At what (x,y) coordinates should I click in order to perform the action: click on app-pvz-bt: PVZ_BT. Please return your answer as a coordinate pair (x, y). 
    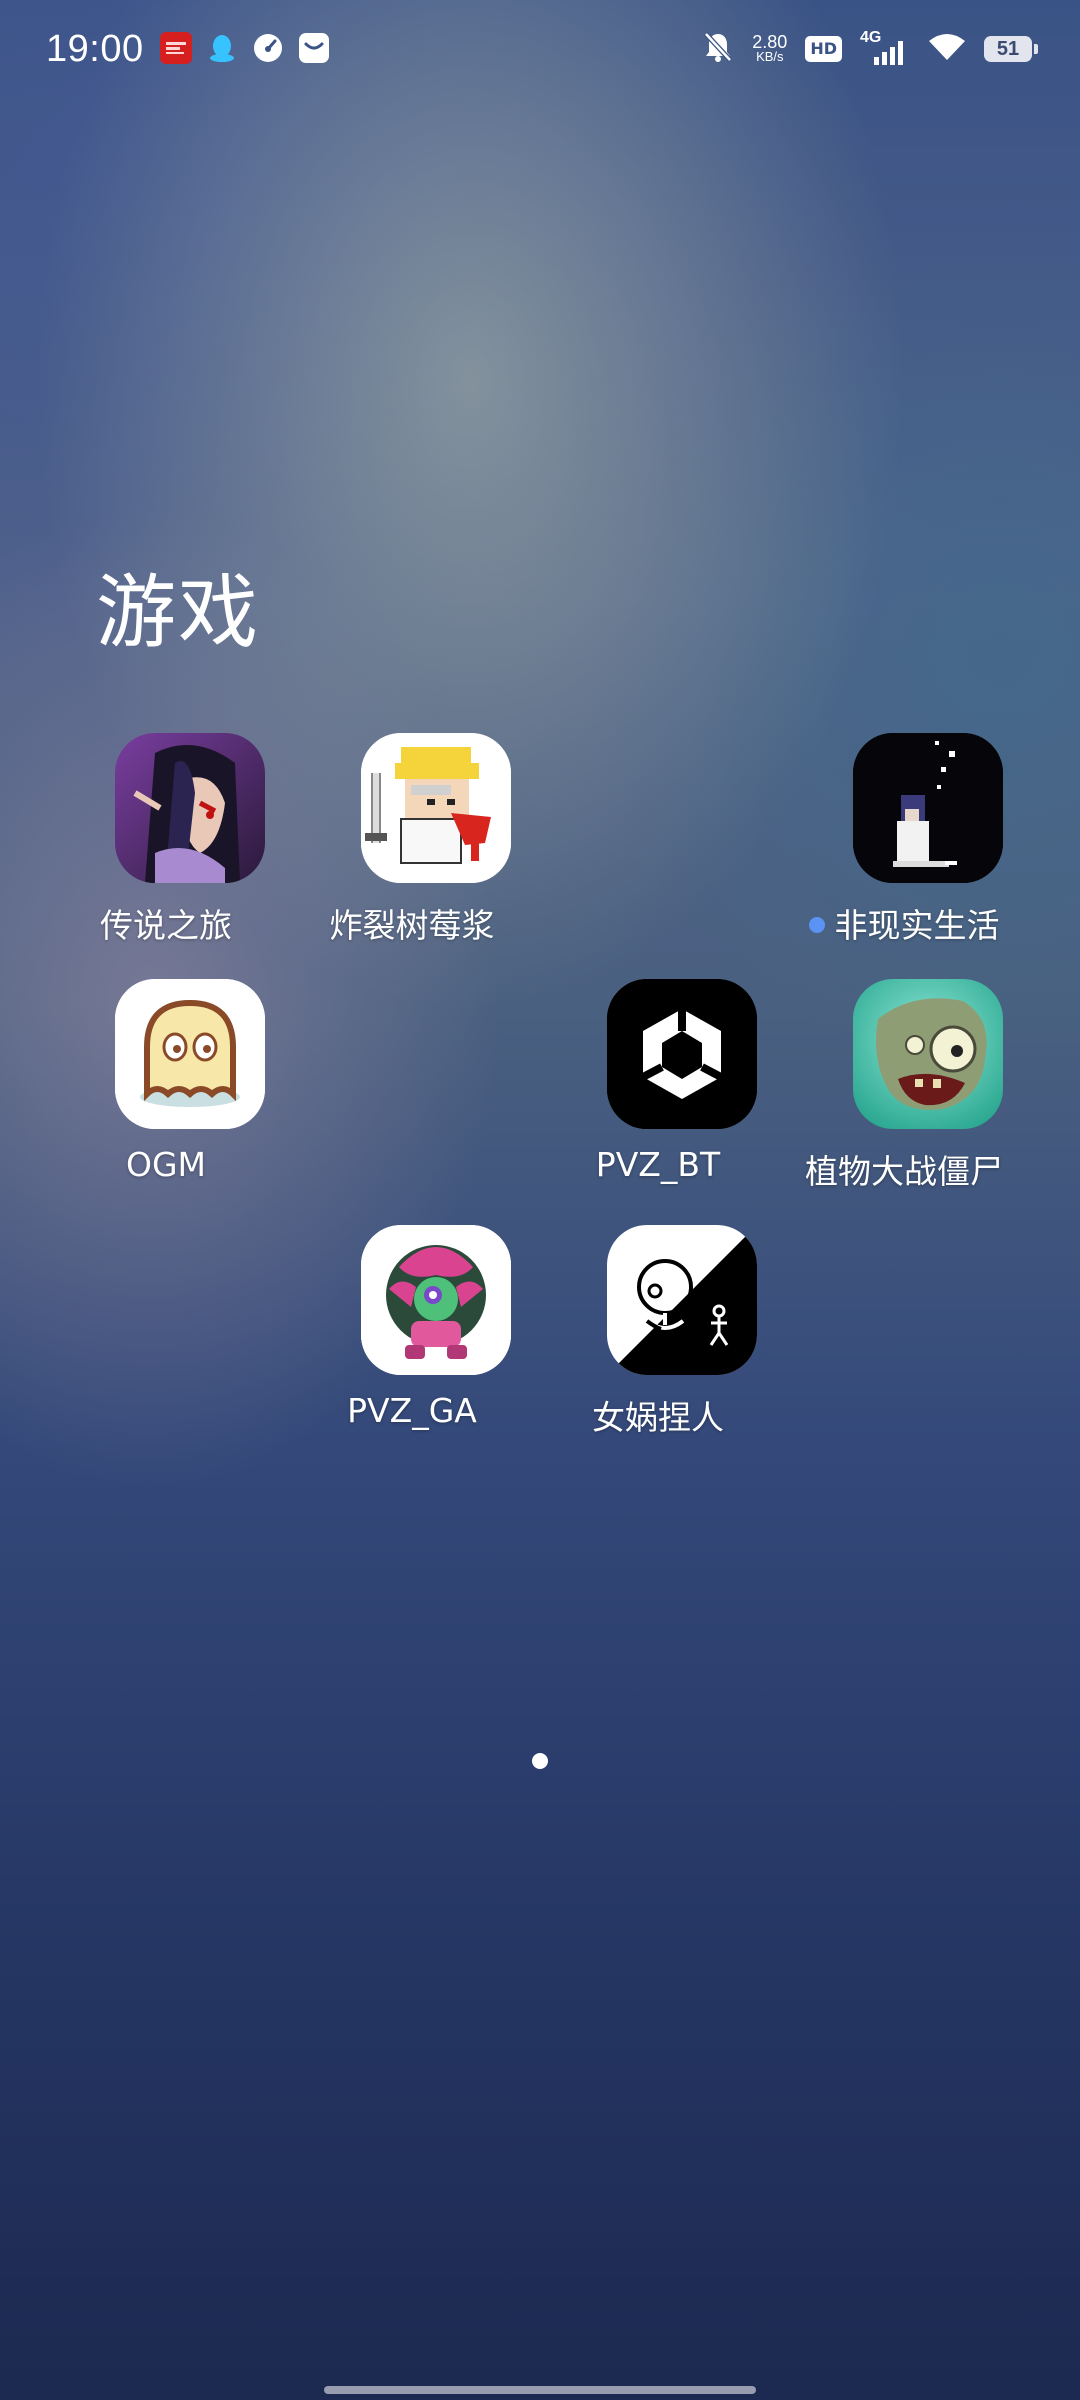
    Looking at the image, I should click on (658, 1094).